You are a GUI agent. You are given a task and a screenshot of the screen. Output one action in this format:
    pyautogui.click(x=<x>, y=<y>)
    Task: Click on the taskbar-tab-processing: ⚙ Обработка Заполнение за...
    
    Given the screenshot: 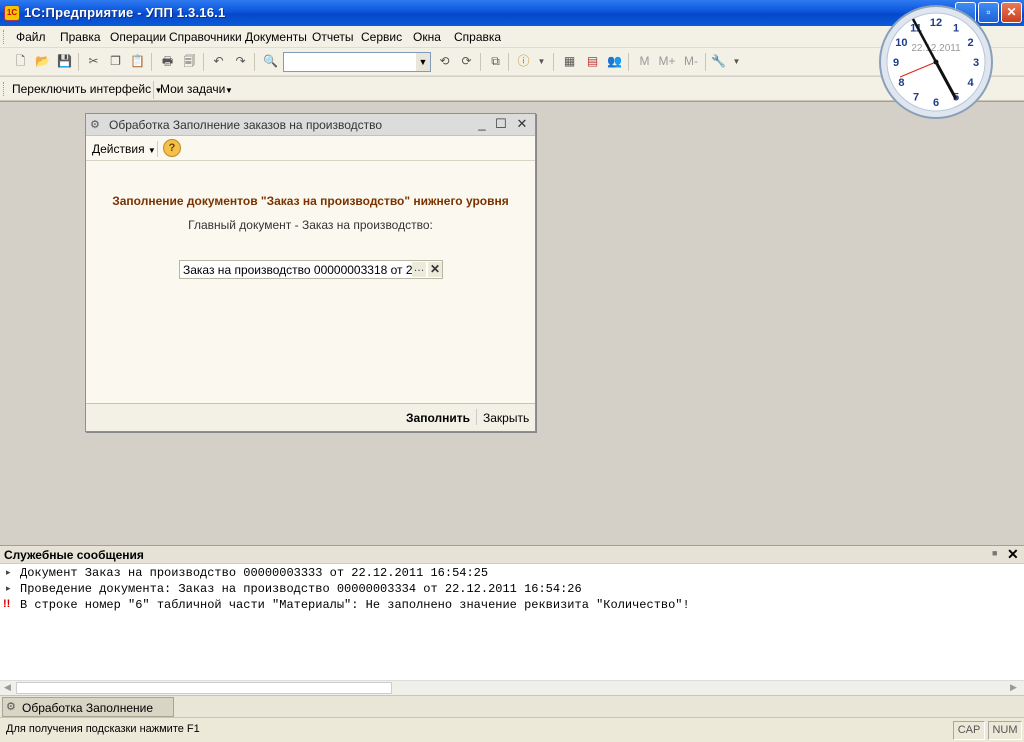 What is the action you would take?
    pyautogui.click(x=88, y=713)
    